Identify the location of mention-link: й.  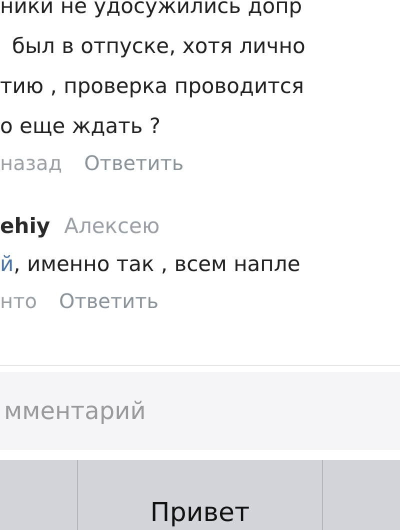
(7, 264).